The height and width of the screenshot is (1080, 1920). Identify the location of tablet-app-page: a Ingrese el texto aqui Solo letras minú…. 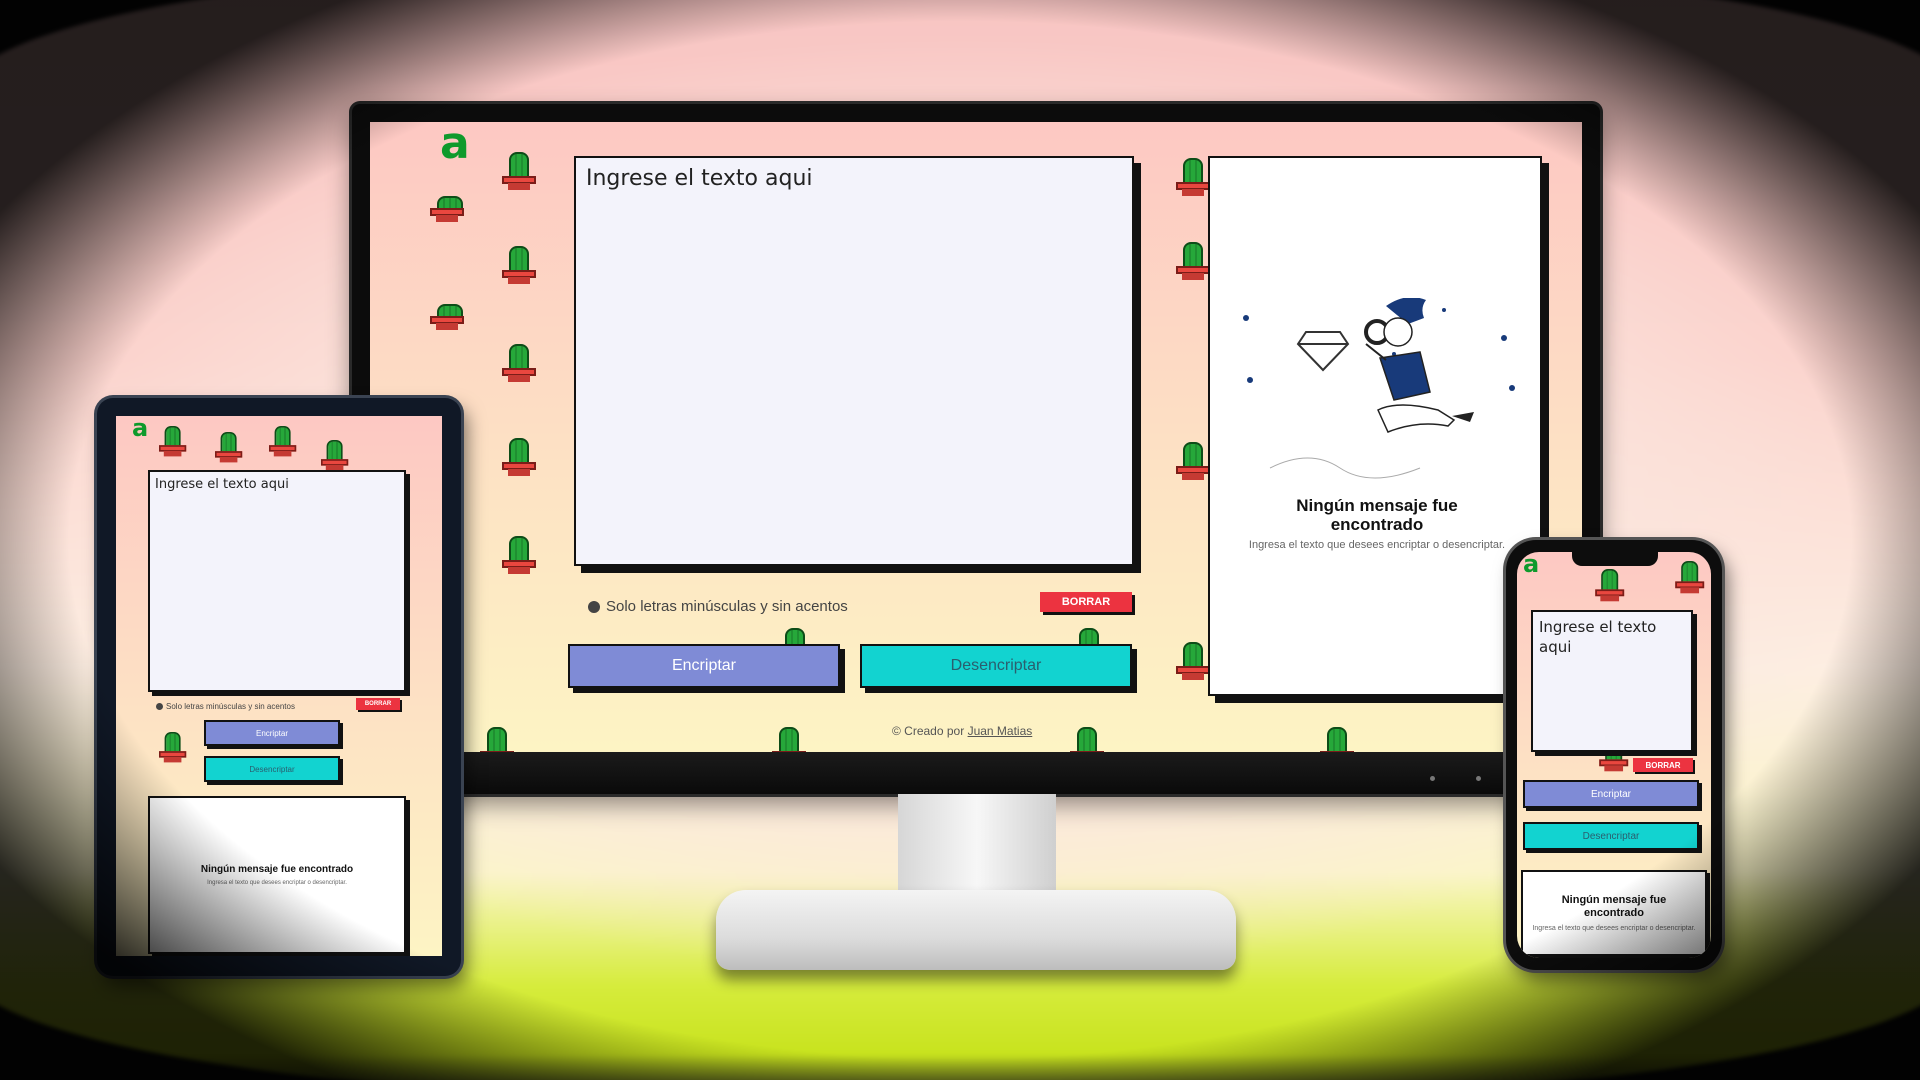
(279, 686).